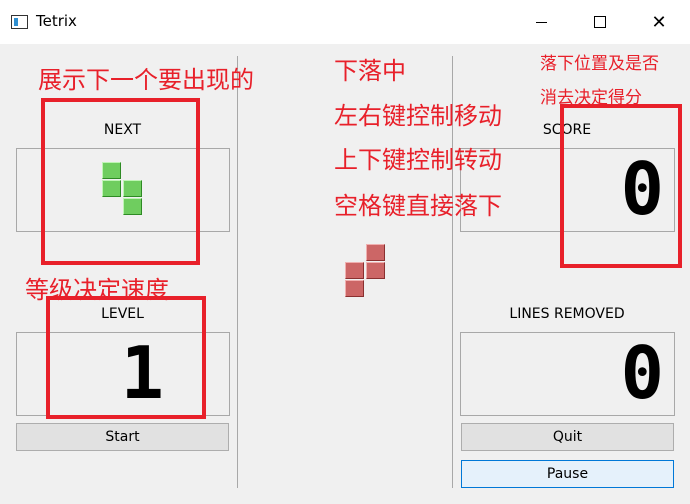 The image size is (690, 504). What do you see at coordinates (345, 22) in the screenshot?
I see `title-bar: Tetrix ✕` at bounding box center [345, 22].